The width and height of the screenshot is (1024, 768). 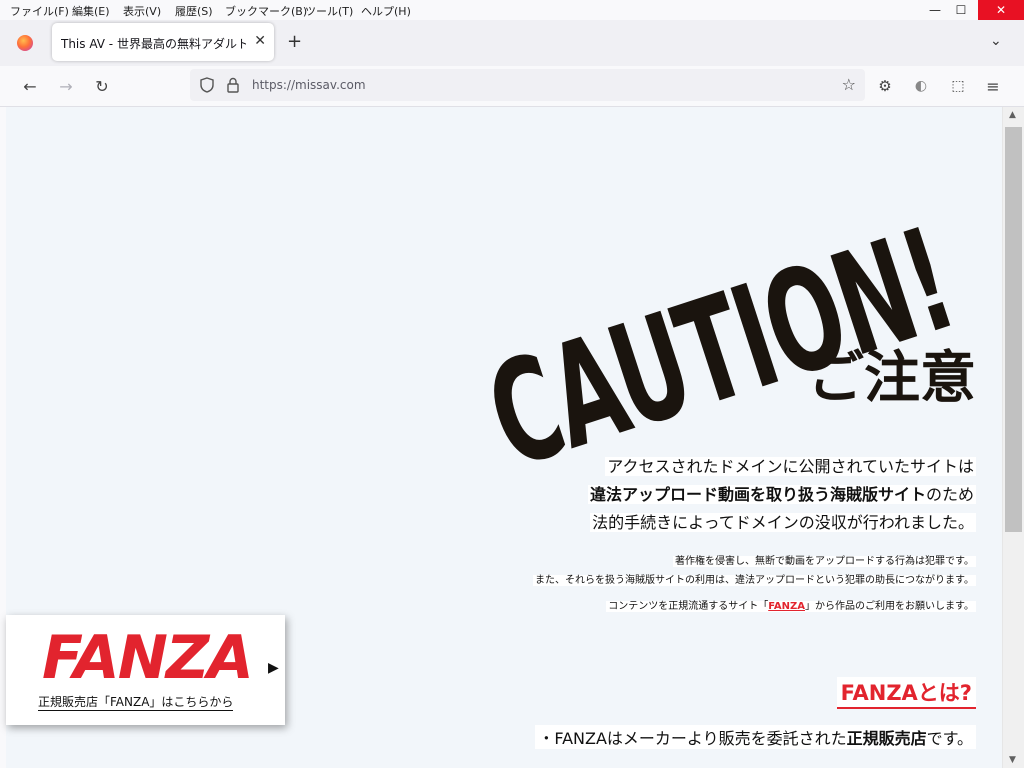 I want to click on reload-icon: ↻, so click(x=102, y=86).